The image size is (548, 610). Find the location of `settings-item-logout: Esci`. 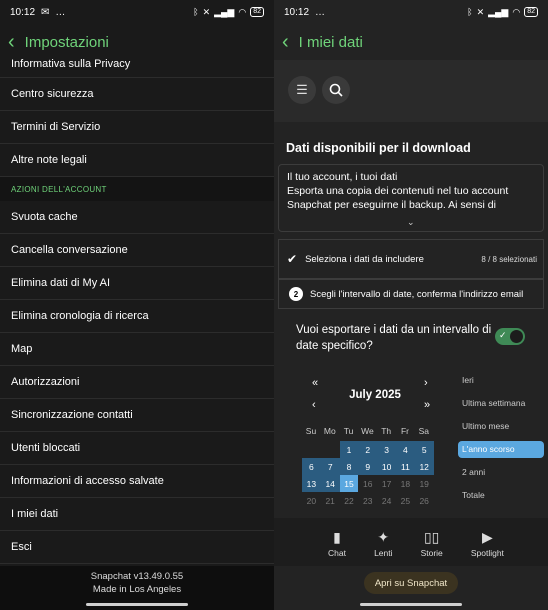

settings-item-logout: Esci is located at coordinates (137, 547).